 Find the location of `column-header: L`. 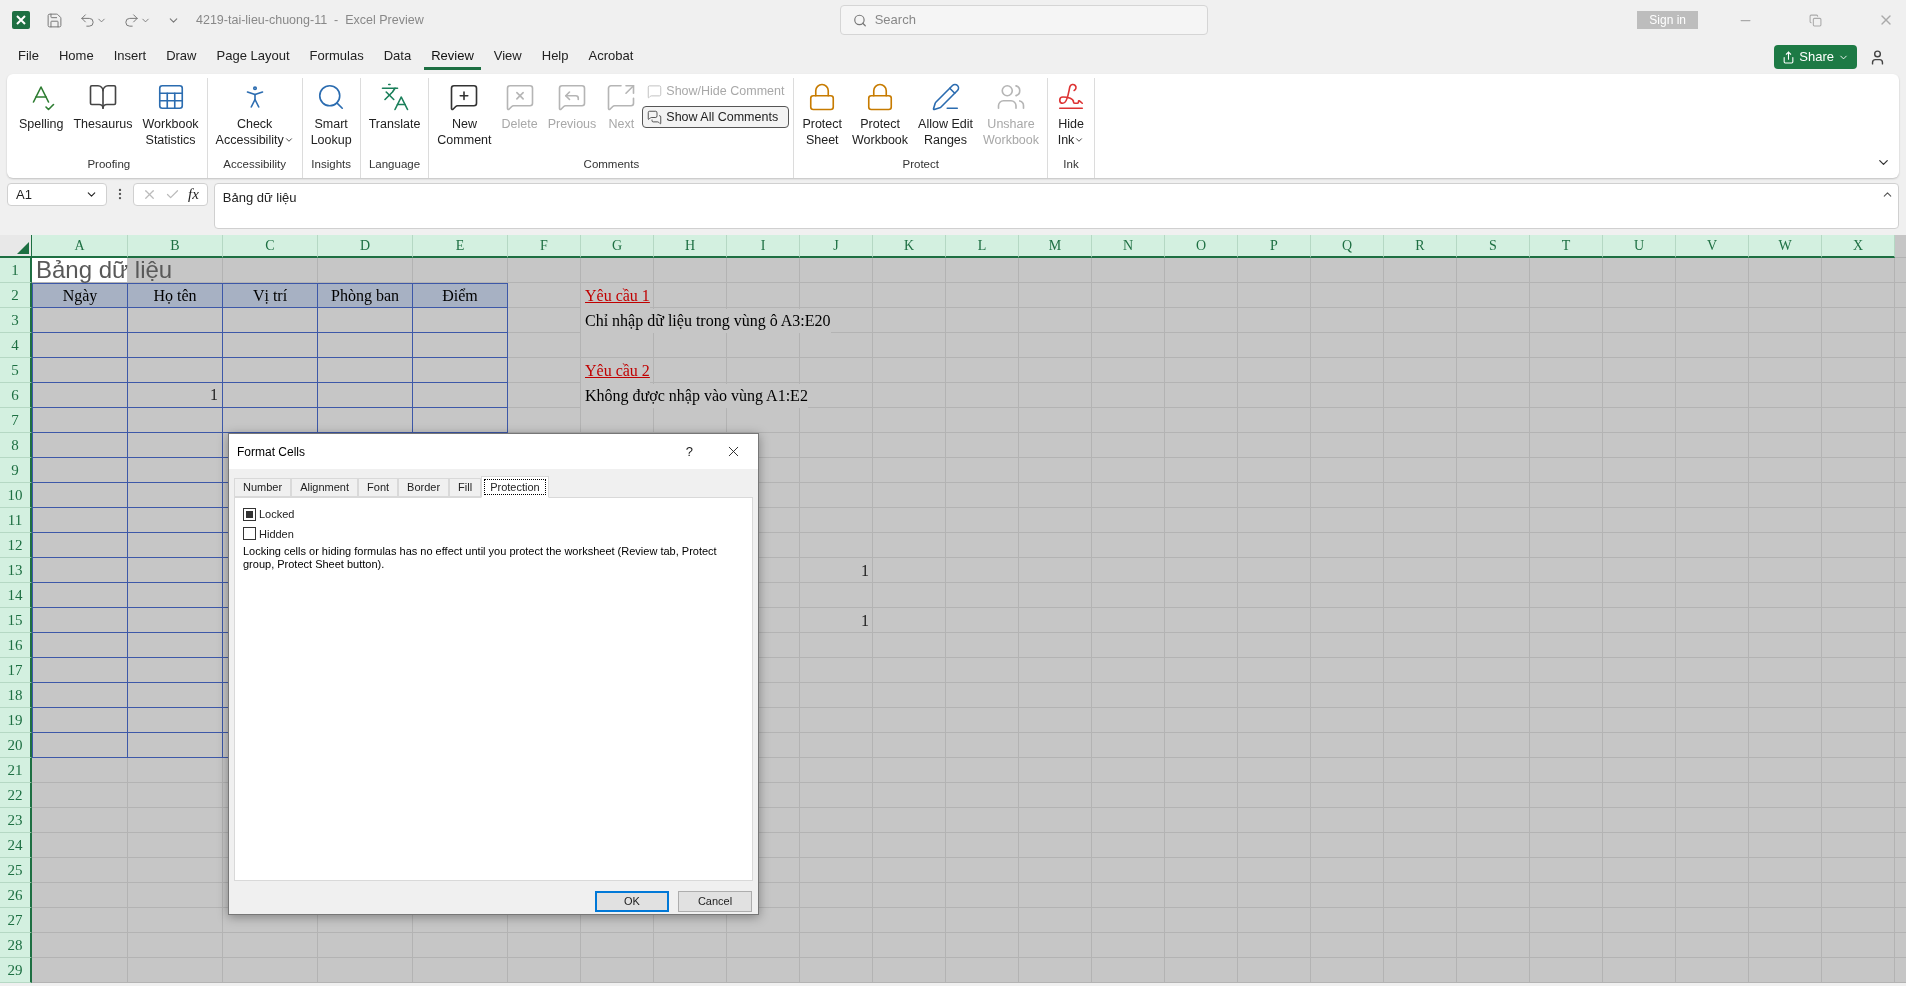

column-header: L is located at coordinates (982, 246).